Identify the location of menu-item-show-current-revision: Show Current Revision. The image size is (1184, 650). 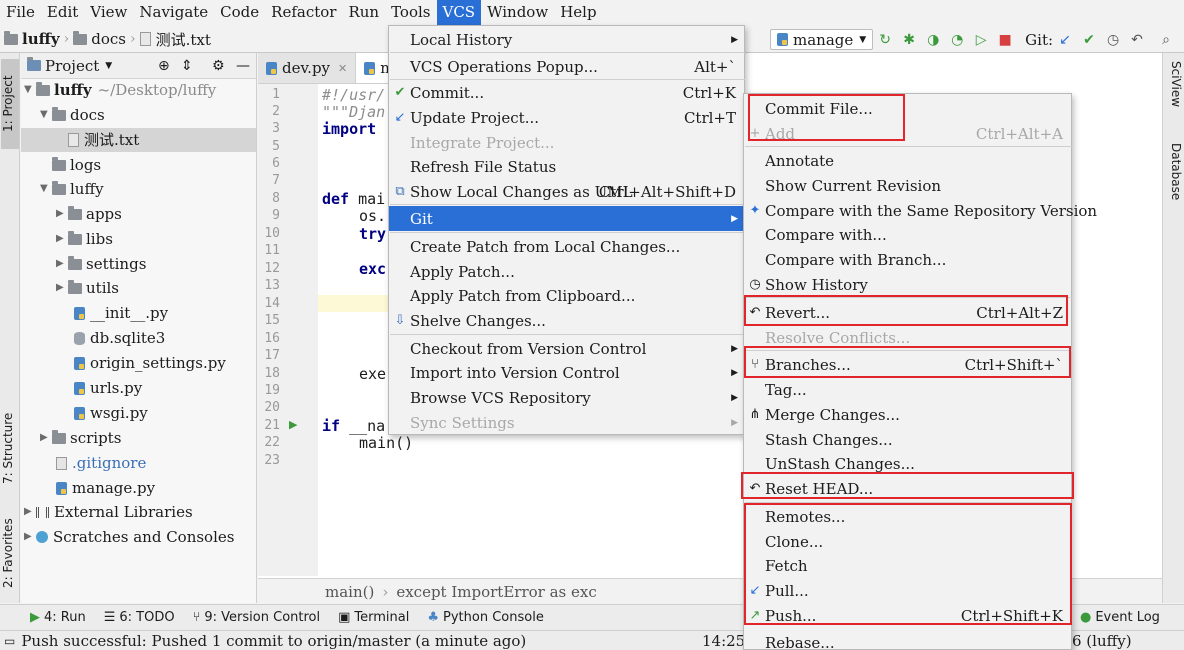
(907, 185).